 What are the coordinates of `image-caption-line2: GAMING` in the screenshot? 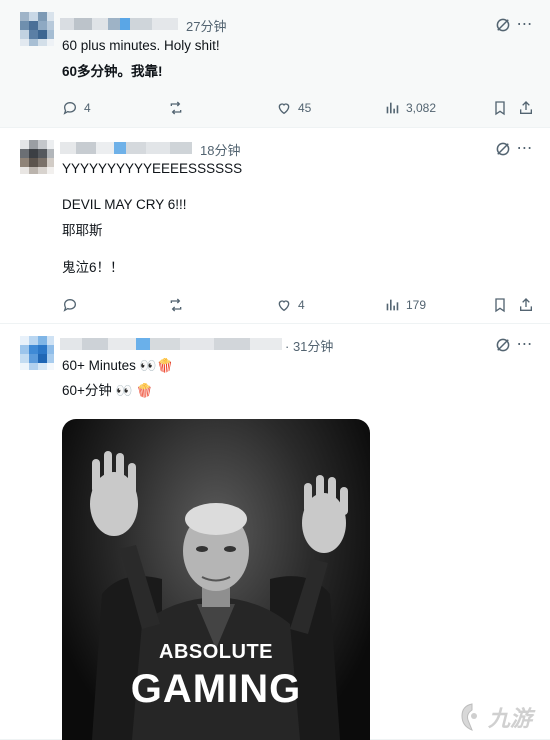 It's located at (216, 689).